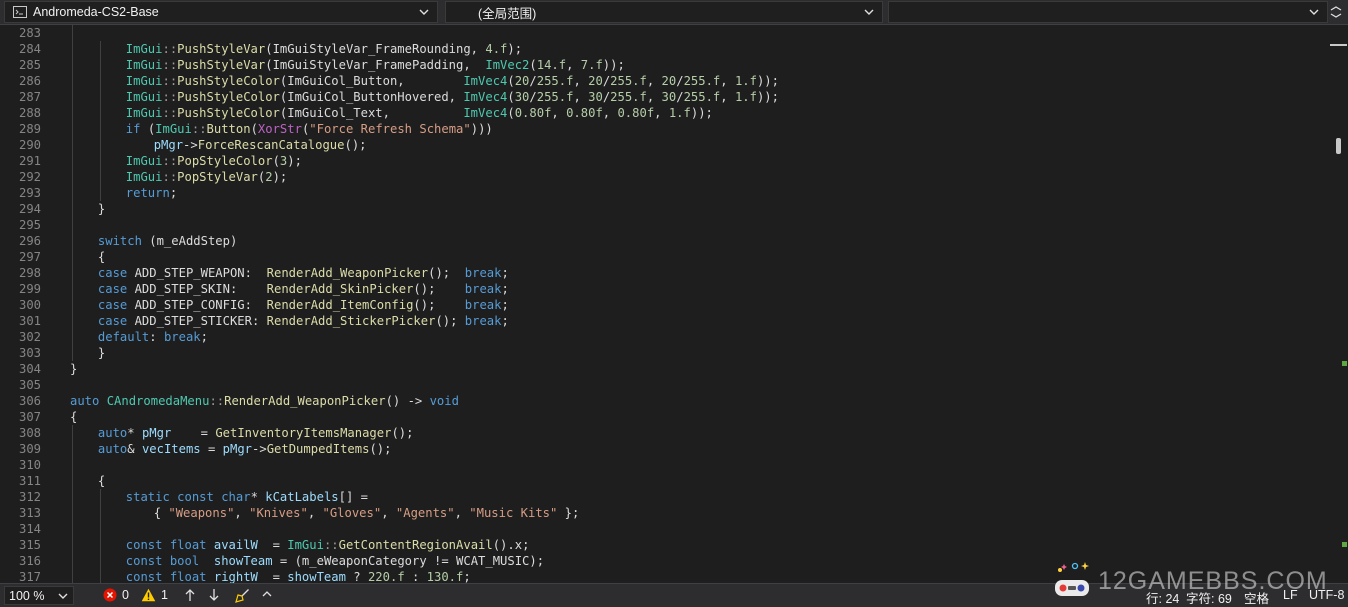 The height and width of the screenshot is (607, 1348). Describe the element at coordinates (679, 113) in the screenshot. I see `code-token: 1.f` at that location.